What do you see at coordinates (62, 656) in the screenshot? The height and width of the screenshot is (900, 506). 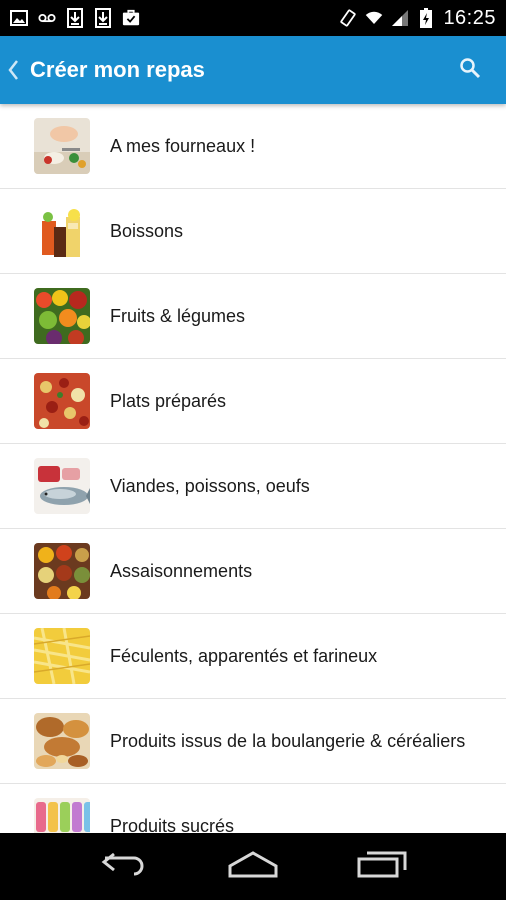 I see `pasta-photo` at bounding box center [62, 656].